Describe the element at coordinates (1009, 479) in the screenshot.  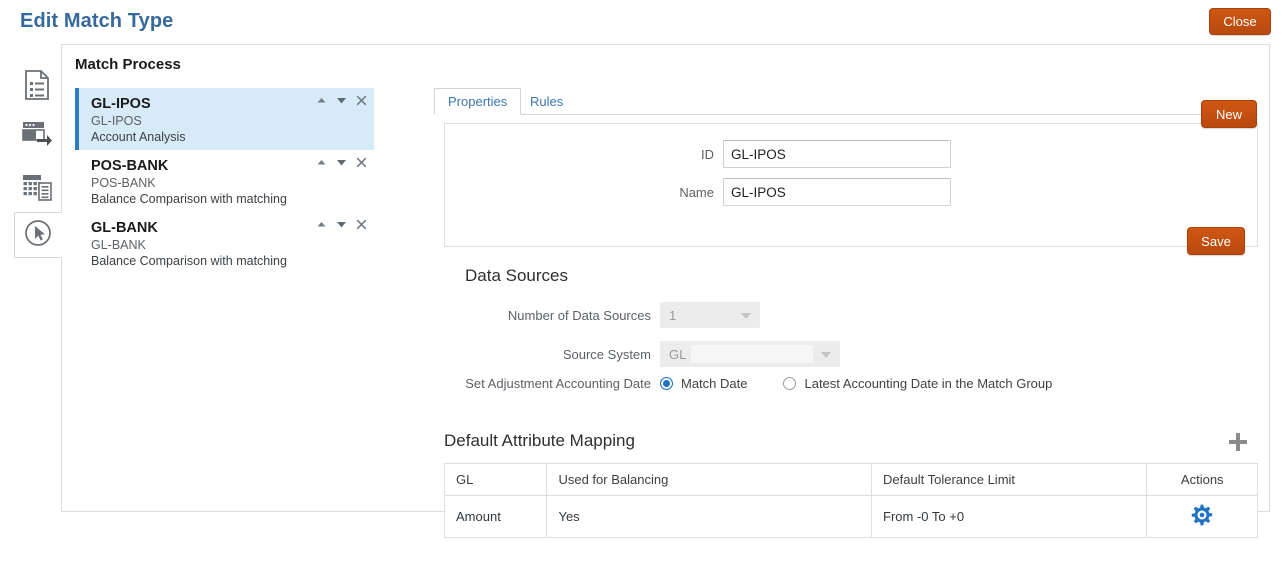
I see `column-header-default-tolerance-limit: Default Tolerance Limit` at that location.